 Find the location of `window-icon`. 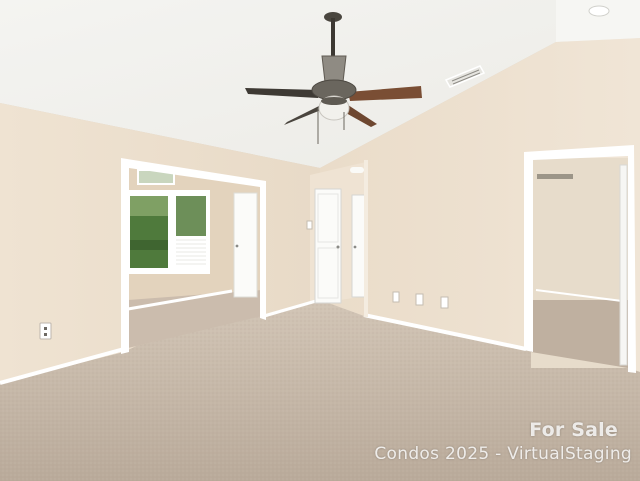

window-icon is located at coordinates (169, 232).